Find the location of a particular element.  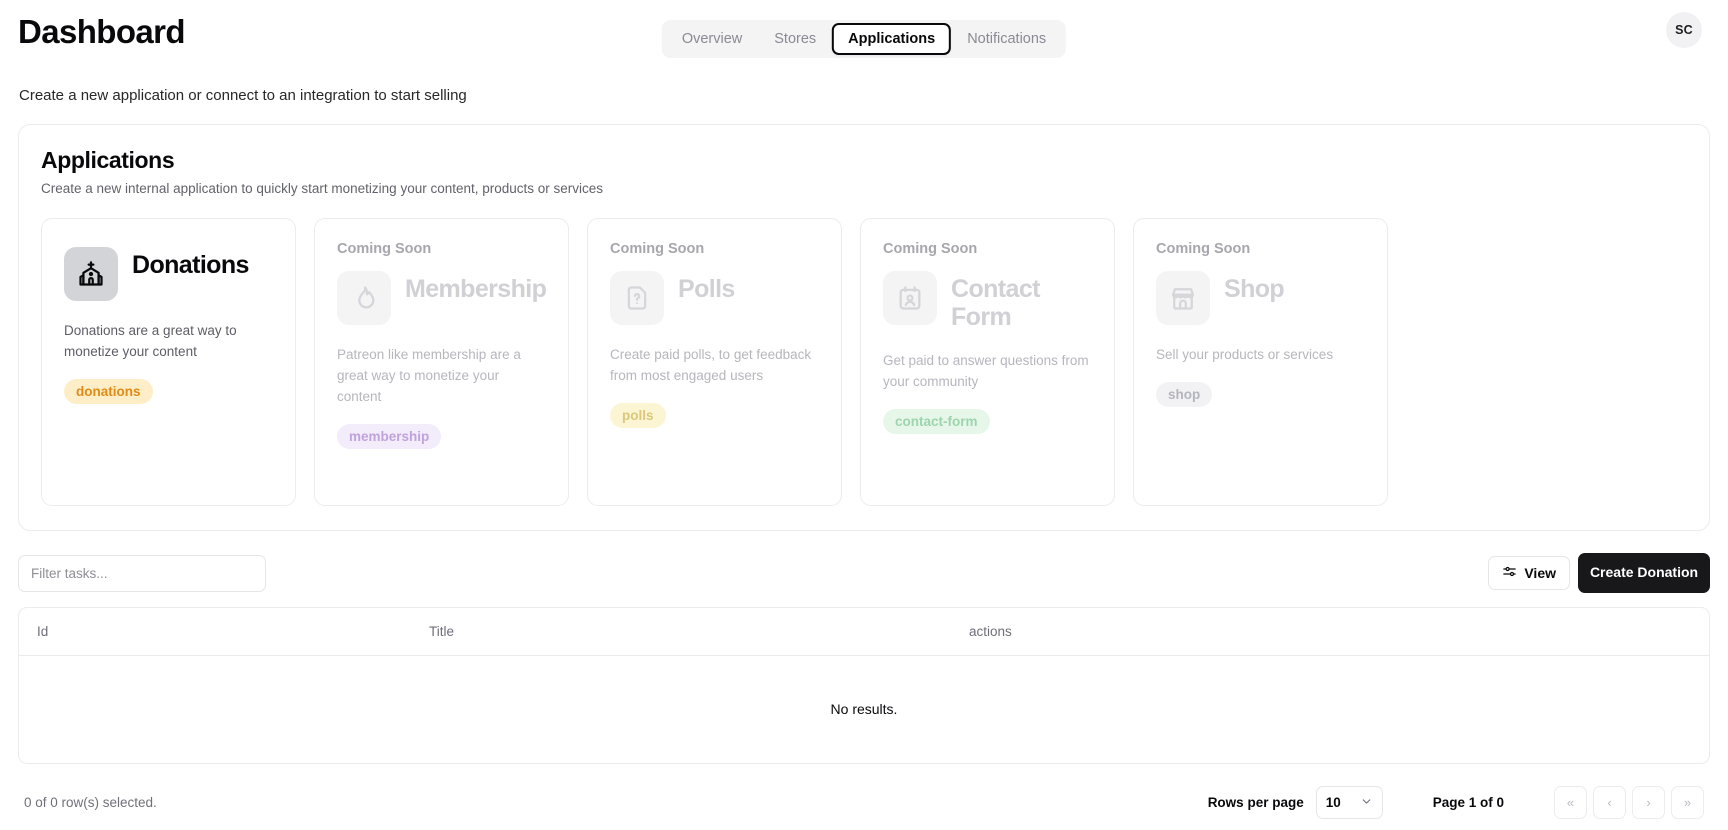

view-button: View is located at coordinates (1529, 573).